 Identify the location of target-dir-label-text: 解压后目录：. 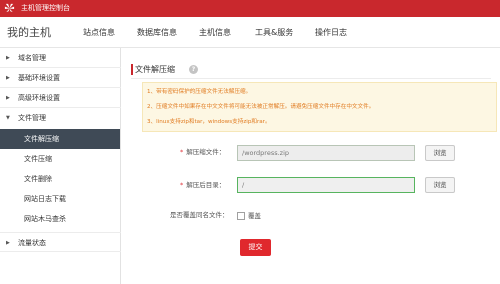
(206, 185).